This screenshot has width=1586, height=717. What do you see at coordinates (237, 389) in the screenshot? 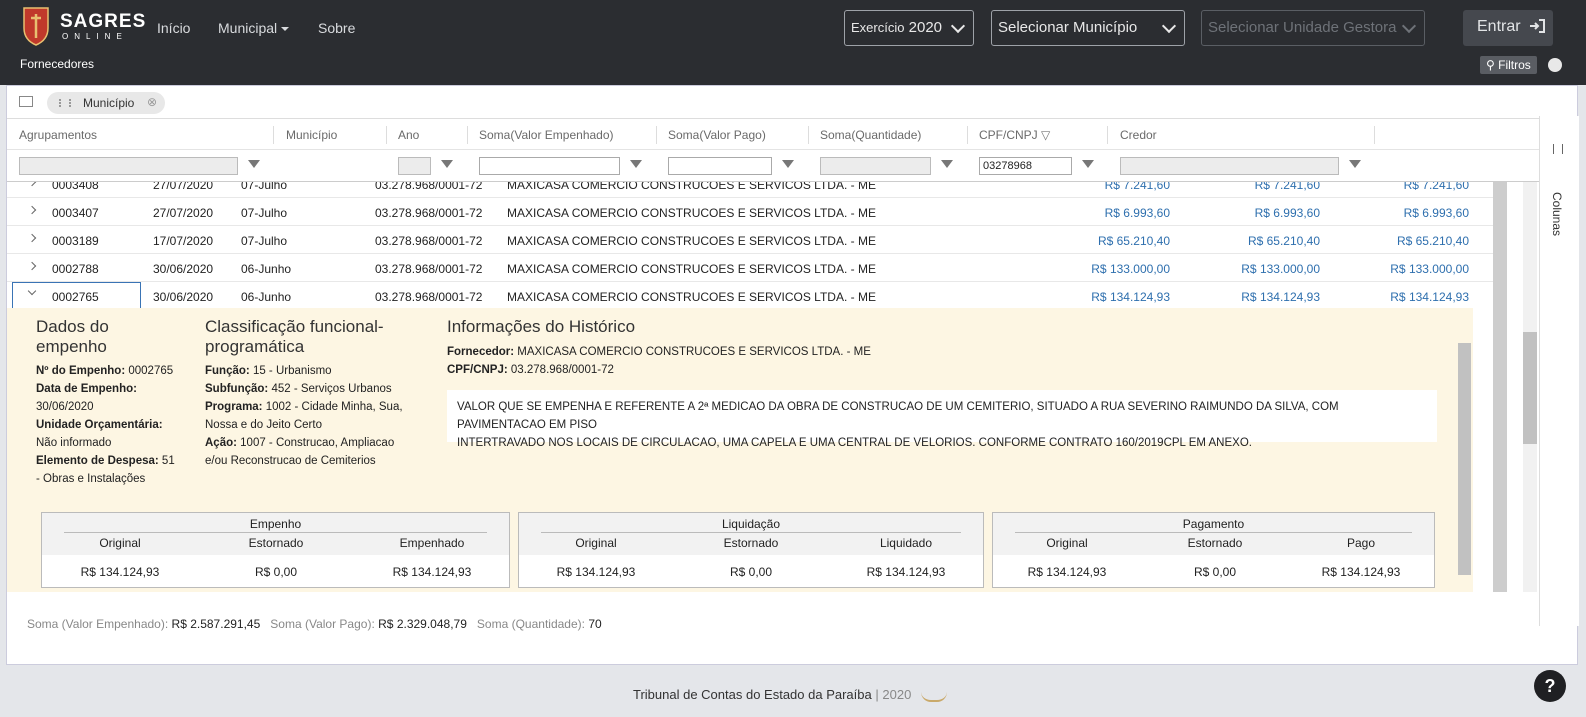
I see `label: Subfunção:` at bounding box center [237, 389].